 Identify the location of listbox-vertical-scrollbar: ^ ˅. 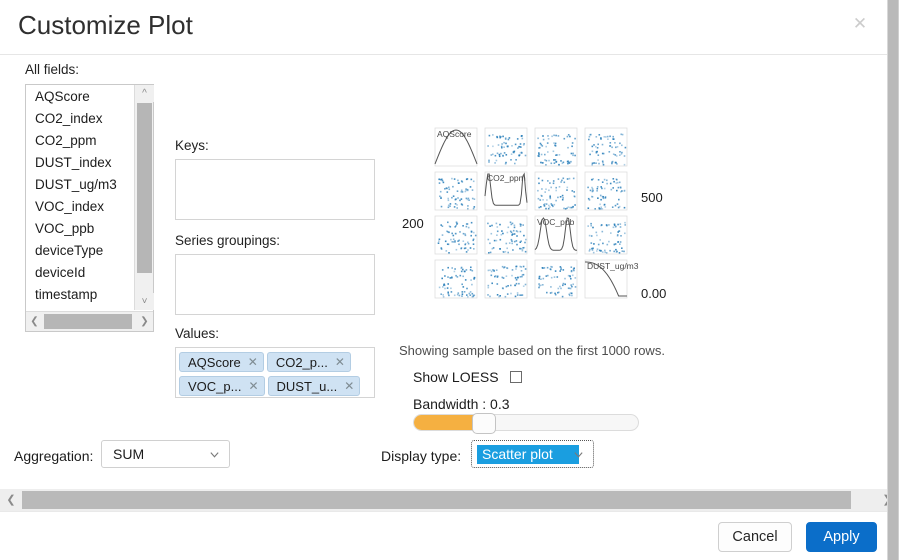
(144, 197).